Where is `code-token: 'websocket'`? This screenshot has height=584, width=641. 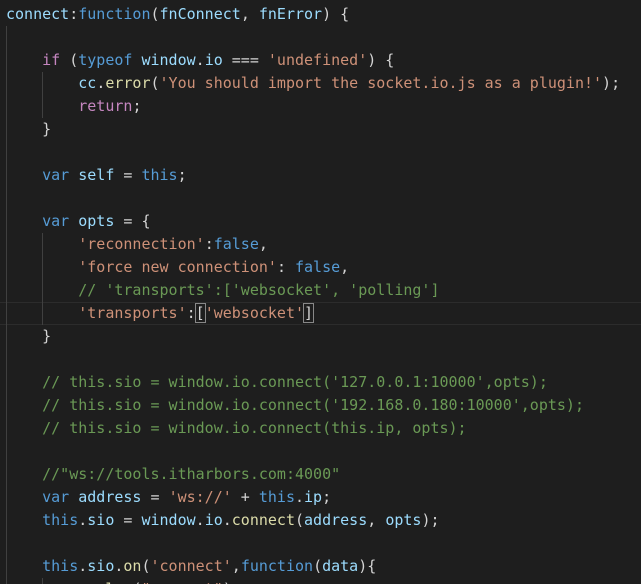
code-token: 'websocket' is located at coordinates (254, 313).